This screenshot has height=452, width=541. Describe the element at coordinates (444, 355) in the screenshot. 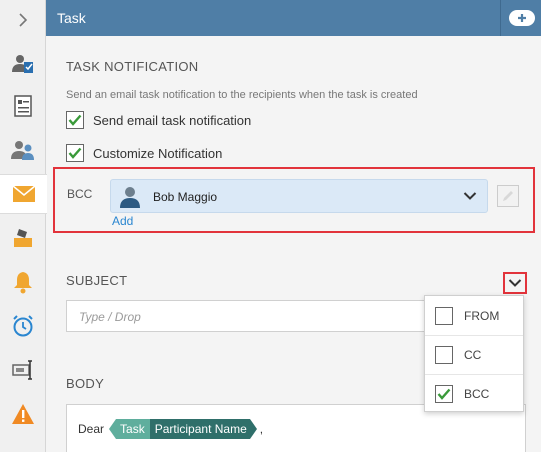

I see `cc-checkbox` at that location.